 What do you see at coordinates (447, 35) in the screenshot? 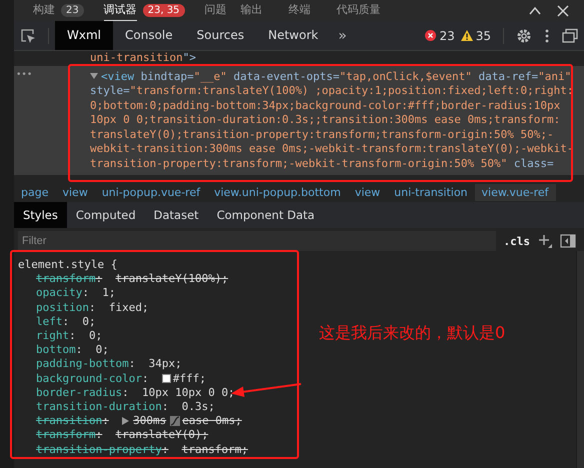
I see `error-count: 23` at bounding box center [447, 35].